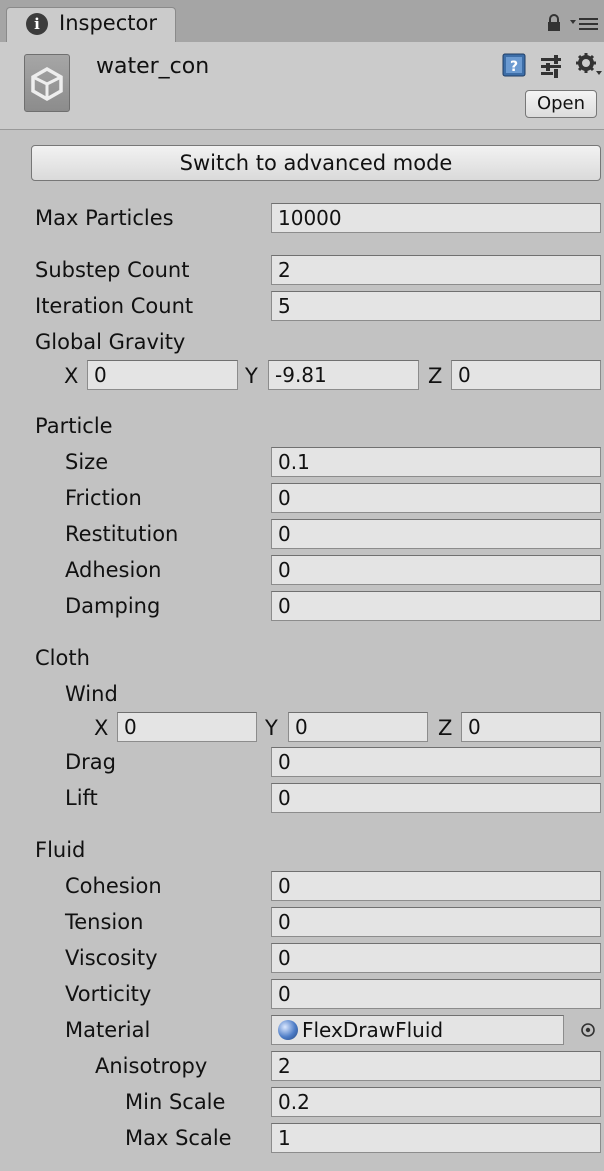  What do you see at coordinates (47, 83) in the screenshot?
I see `unity-logo-icon` at bounding box center [47, 83].